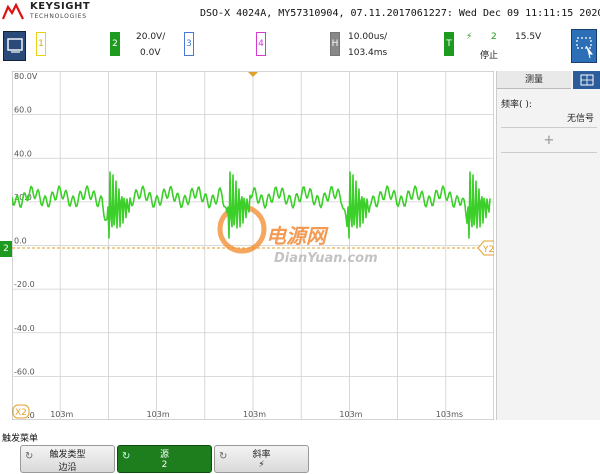 Image resolution: width=600 pixels, height=474 pixels. I want to click on panel-switch-button, so click(586, 80).